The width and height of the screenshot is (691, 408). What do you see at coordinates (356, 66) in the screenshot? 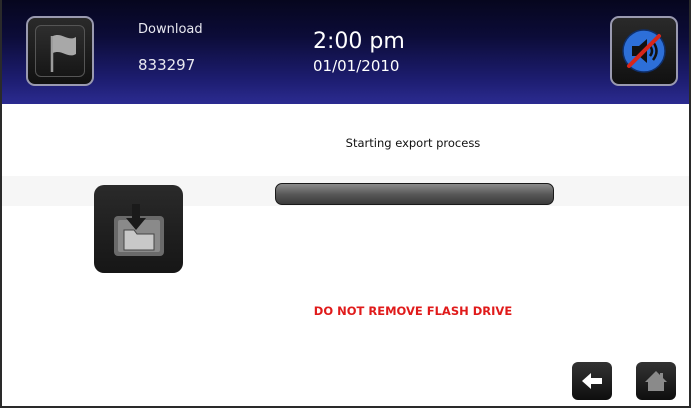
I see `clock-date: 01/01/2010` at bounding box center [356, 66].